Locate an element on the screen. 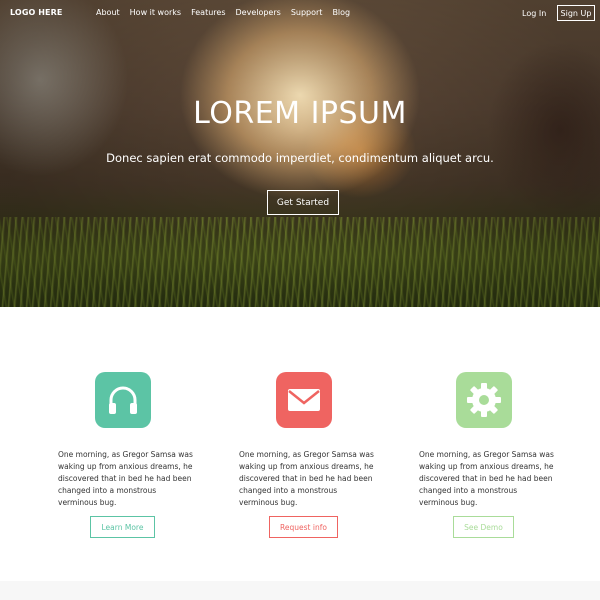 This screenshot has height=600, width=600. nav-link-features: Features is located at coordinates (208, 12).